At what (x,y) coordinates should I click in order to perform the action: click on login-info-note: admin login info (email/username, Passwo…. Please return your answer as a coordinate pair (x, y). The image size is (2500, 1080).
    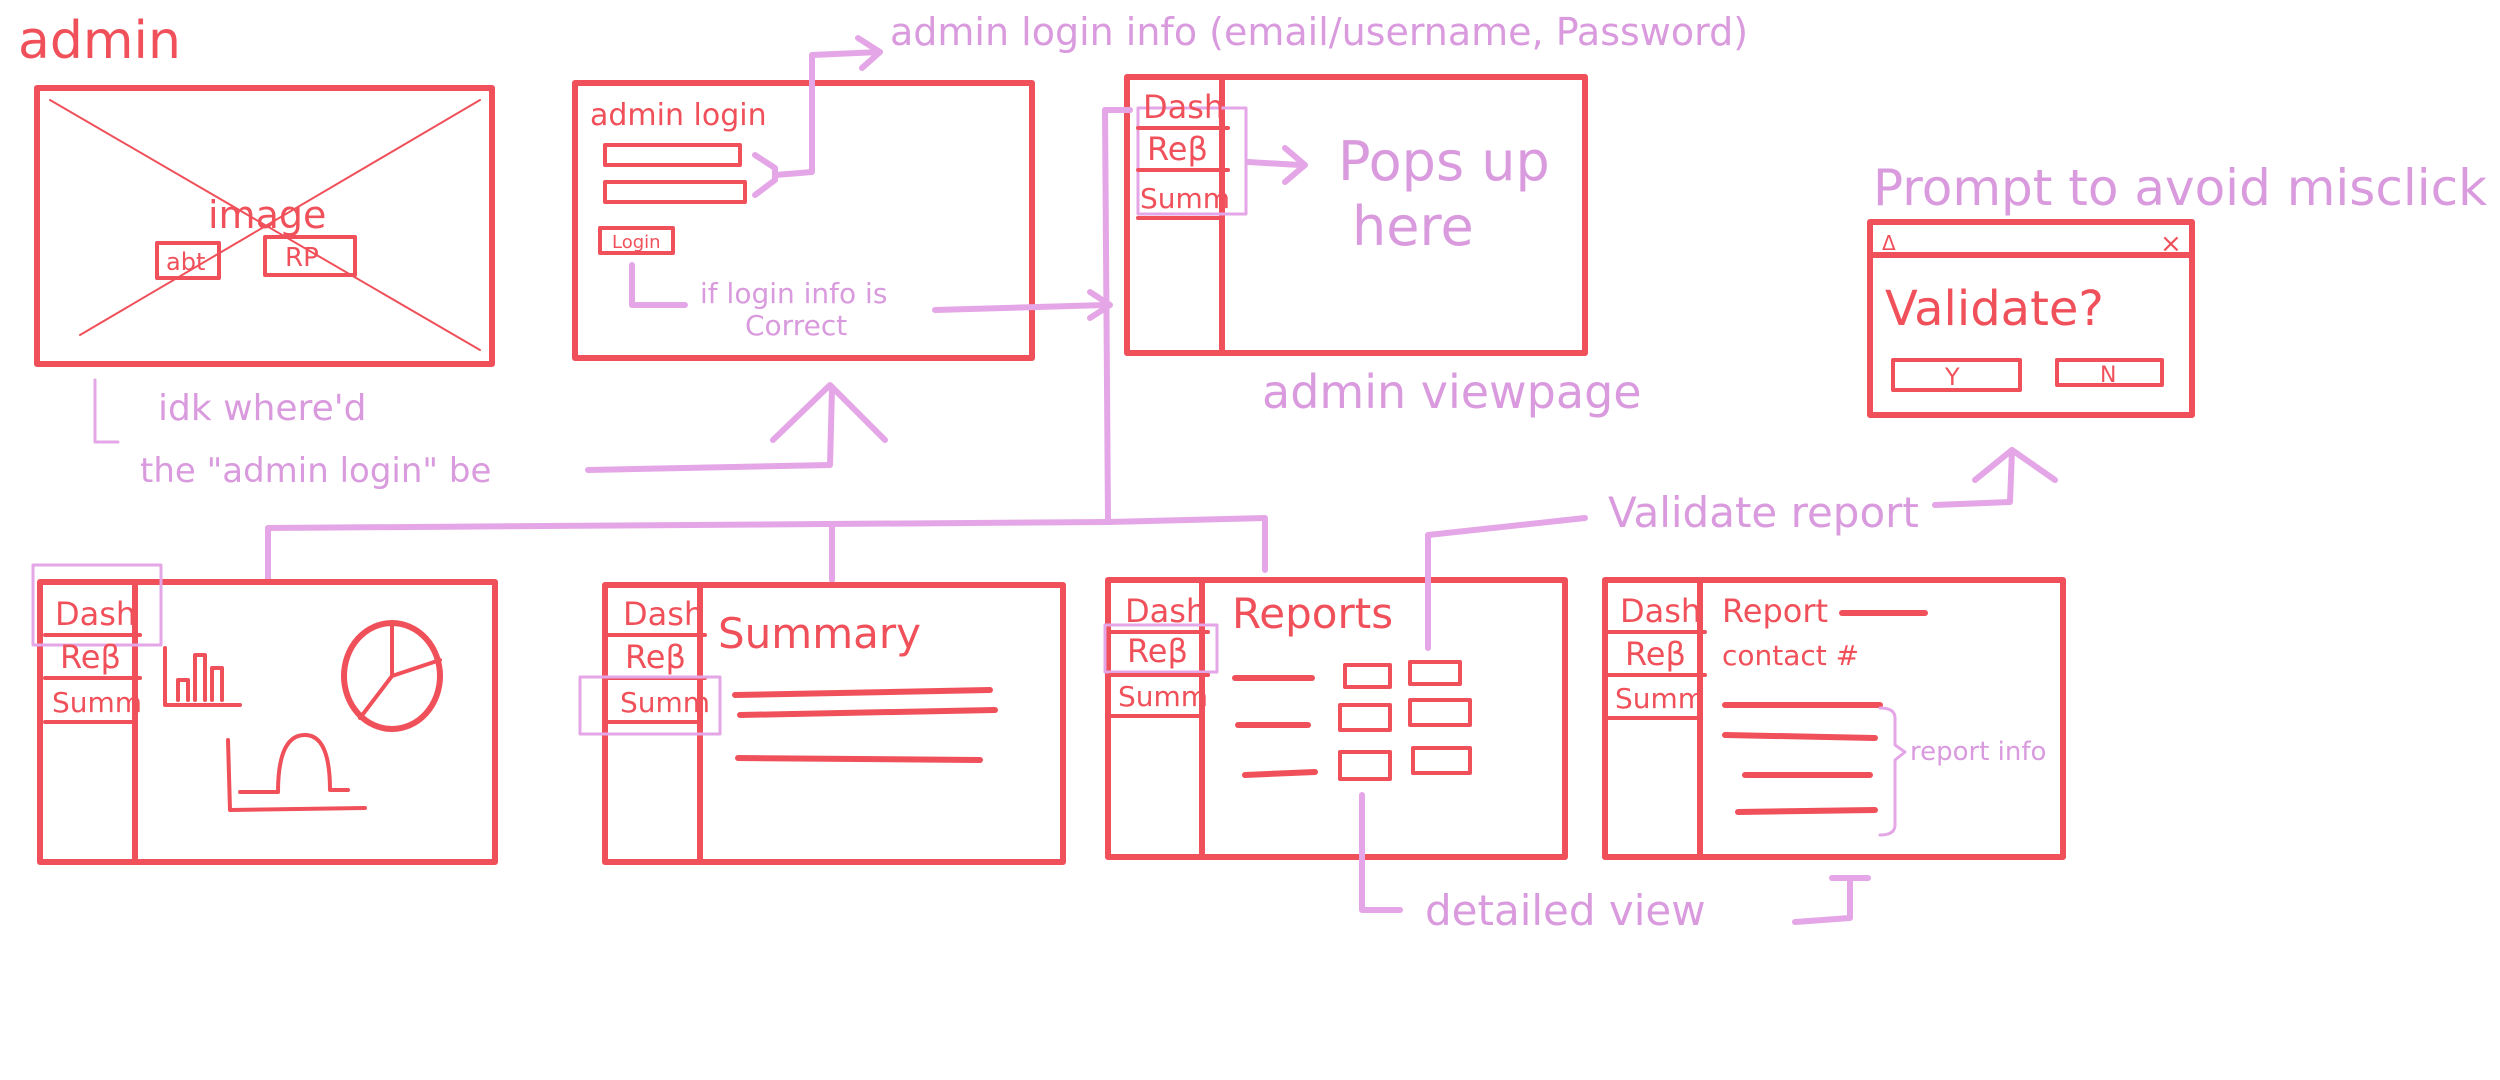
    Looking at the image, I should click on (1319, 32).